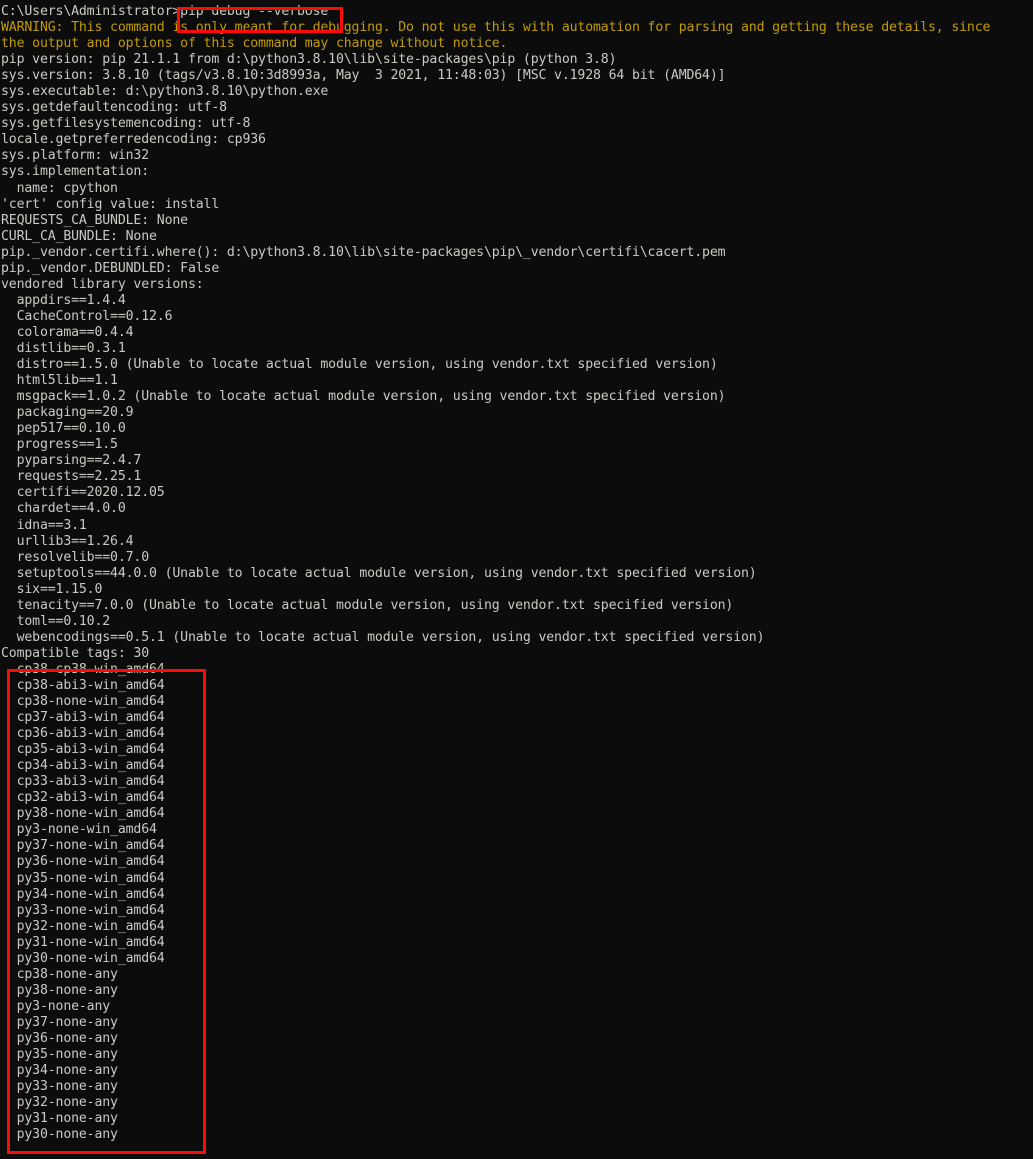 This screenshot has width=1033, height=1159. What do you see at coordinates (83, 685) in the screenshot?
I see `terminal-line: cp38-abi3-win_amd64` at bounding box center [83, 685].